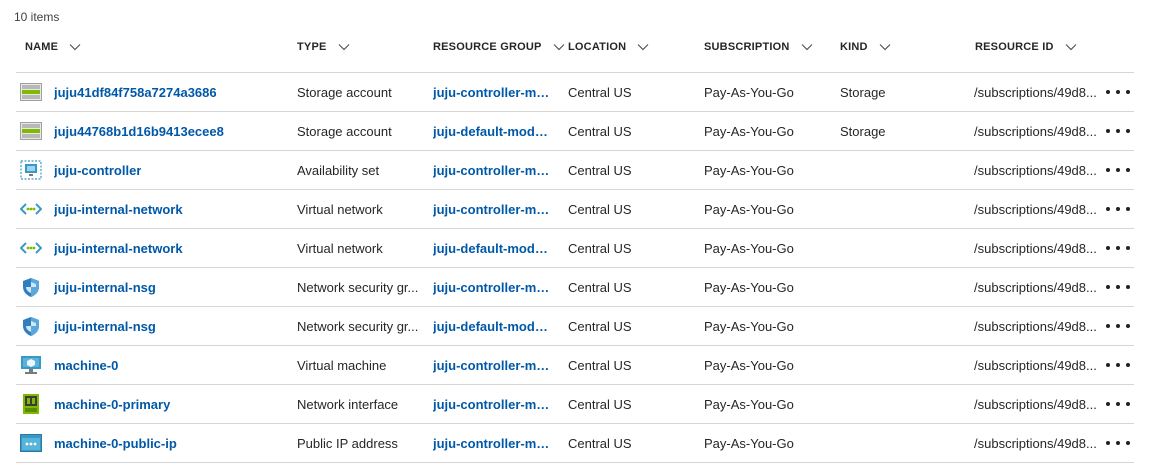 This screenshot has width=1149, height=474. Describe the element at coordinates (31, 365) in the screenshot. I see `virtual-machine-icon` at that location.